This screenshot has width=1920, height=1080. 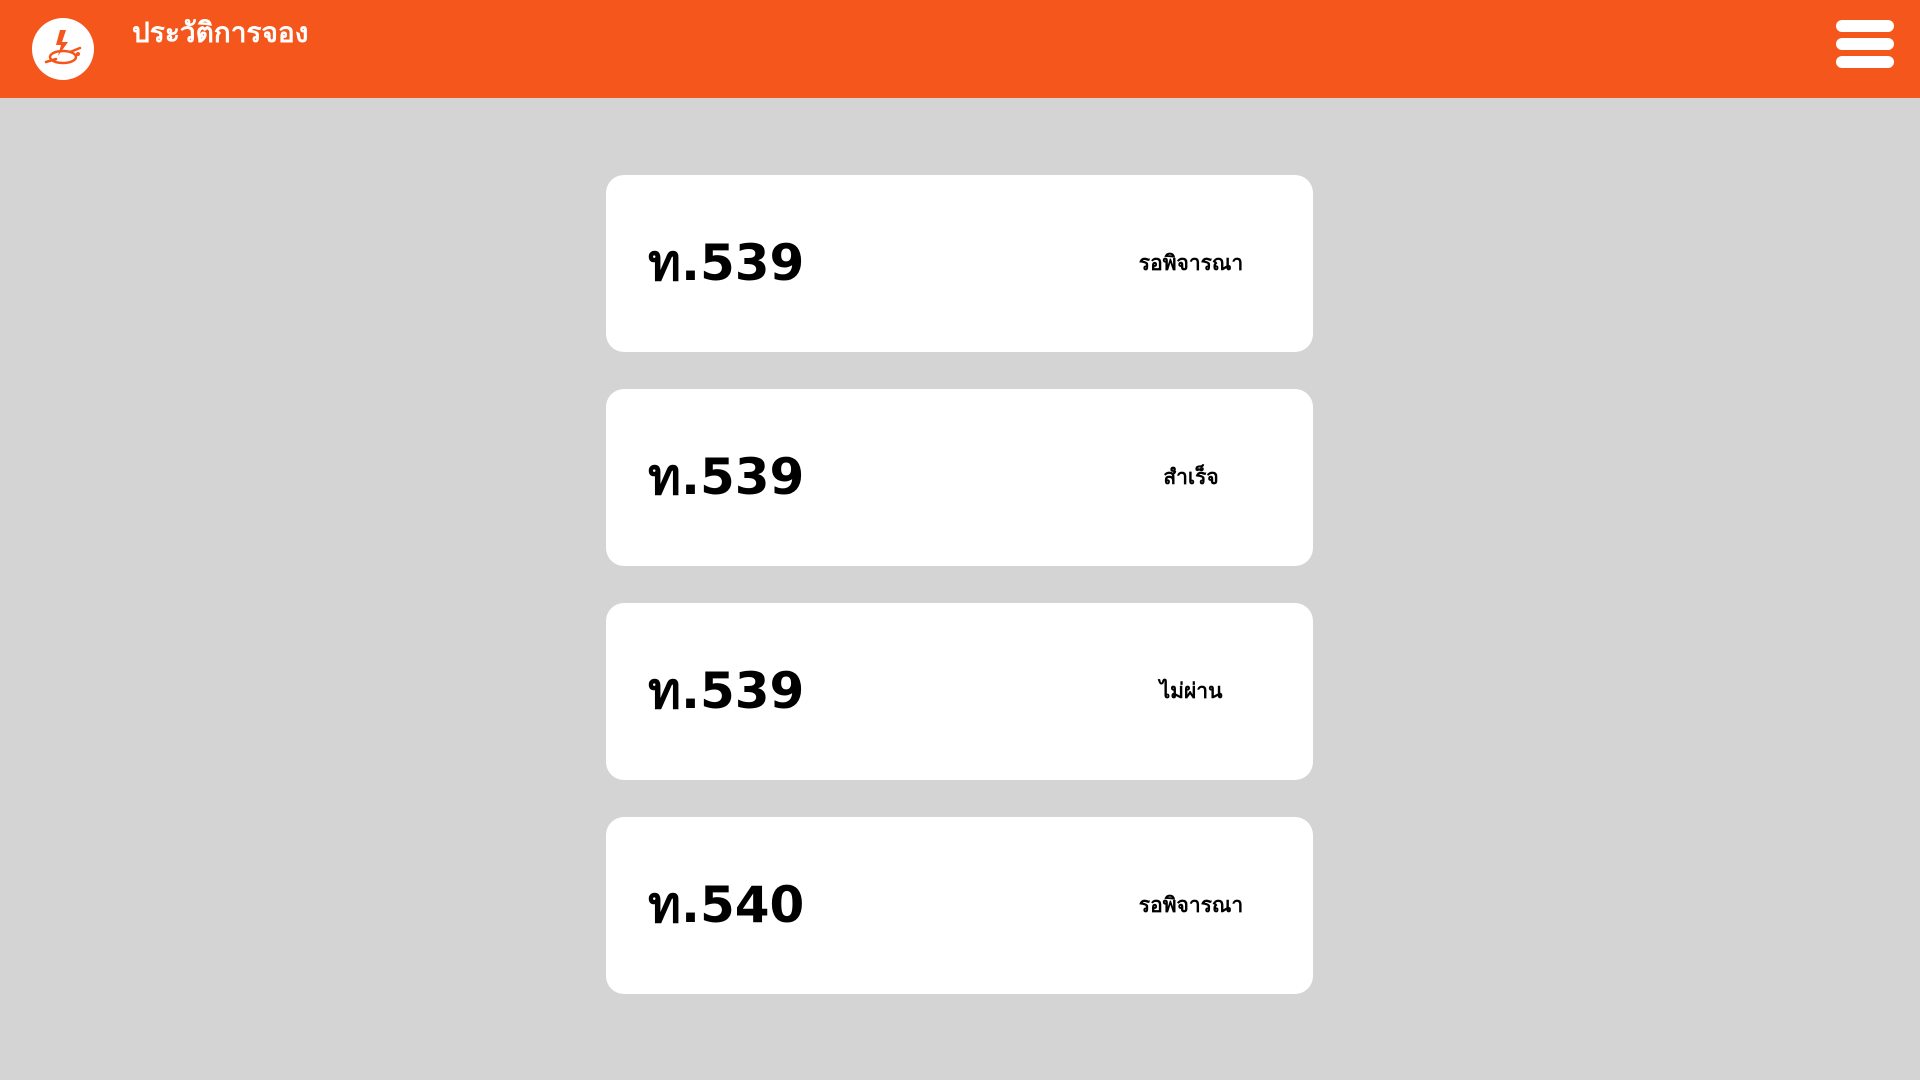 I want to click on app-logo, so click(x=63, y=49).